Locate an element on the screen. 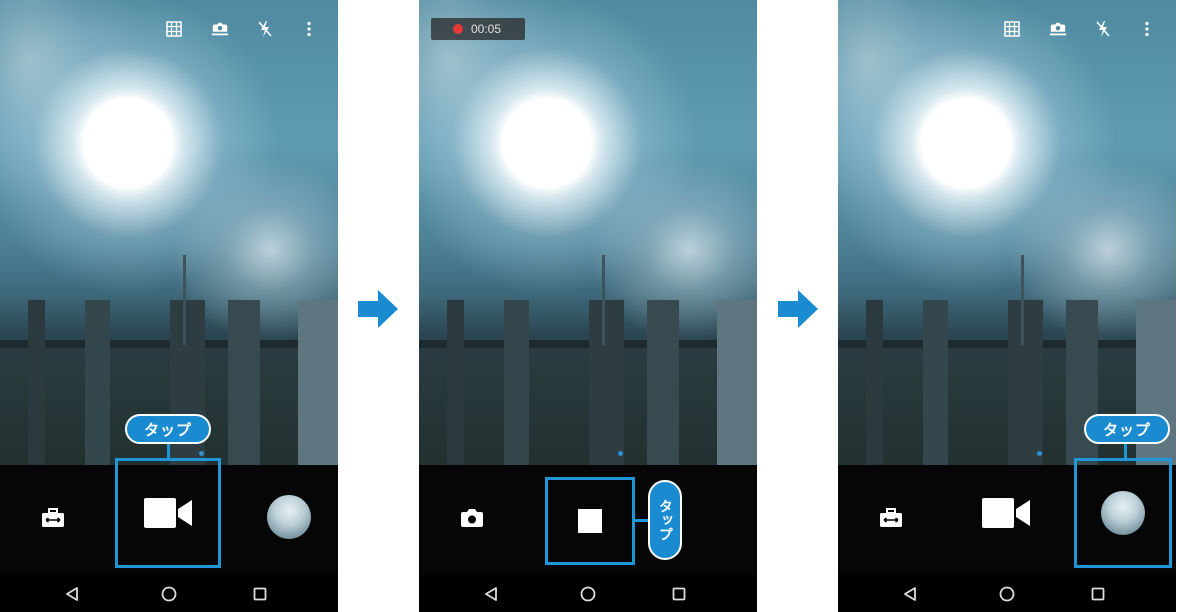 This screenshot has height=612, width=1180. recording-time: 00:05 is located at coordinates (486, 29).